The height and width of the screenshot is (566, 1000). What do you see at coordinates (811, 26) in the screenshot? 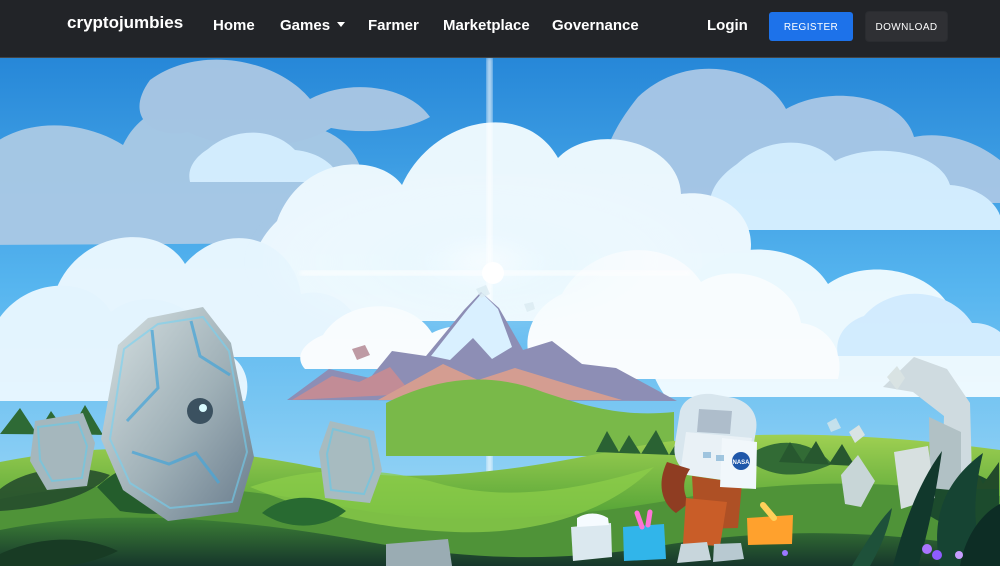
I see `register-button: REGISTER` at bounding box center [811, 26].